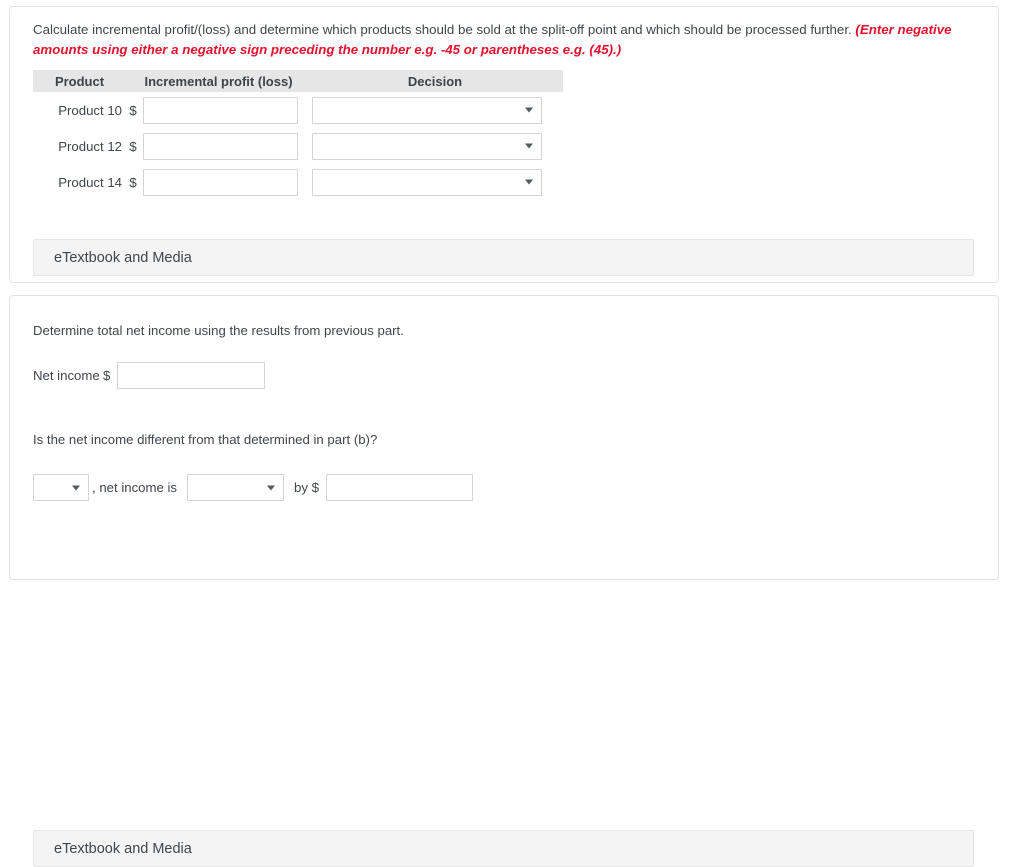  I want to click on comparison-row: , net income is by $, so click(253, 487).